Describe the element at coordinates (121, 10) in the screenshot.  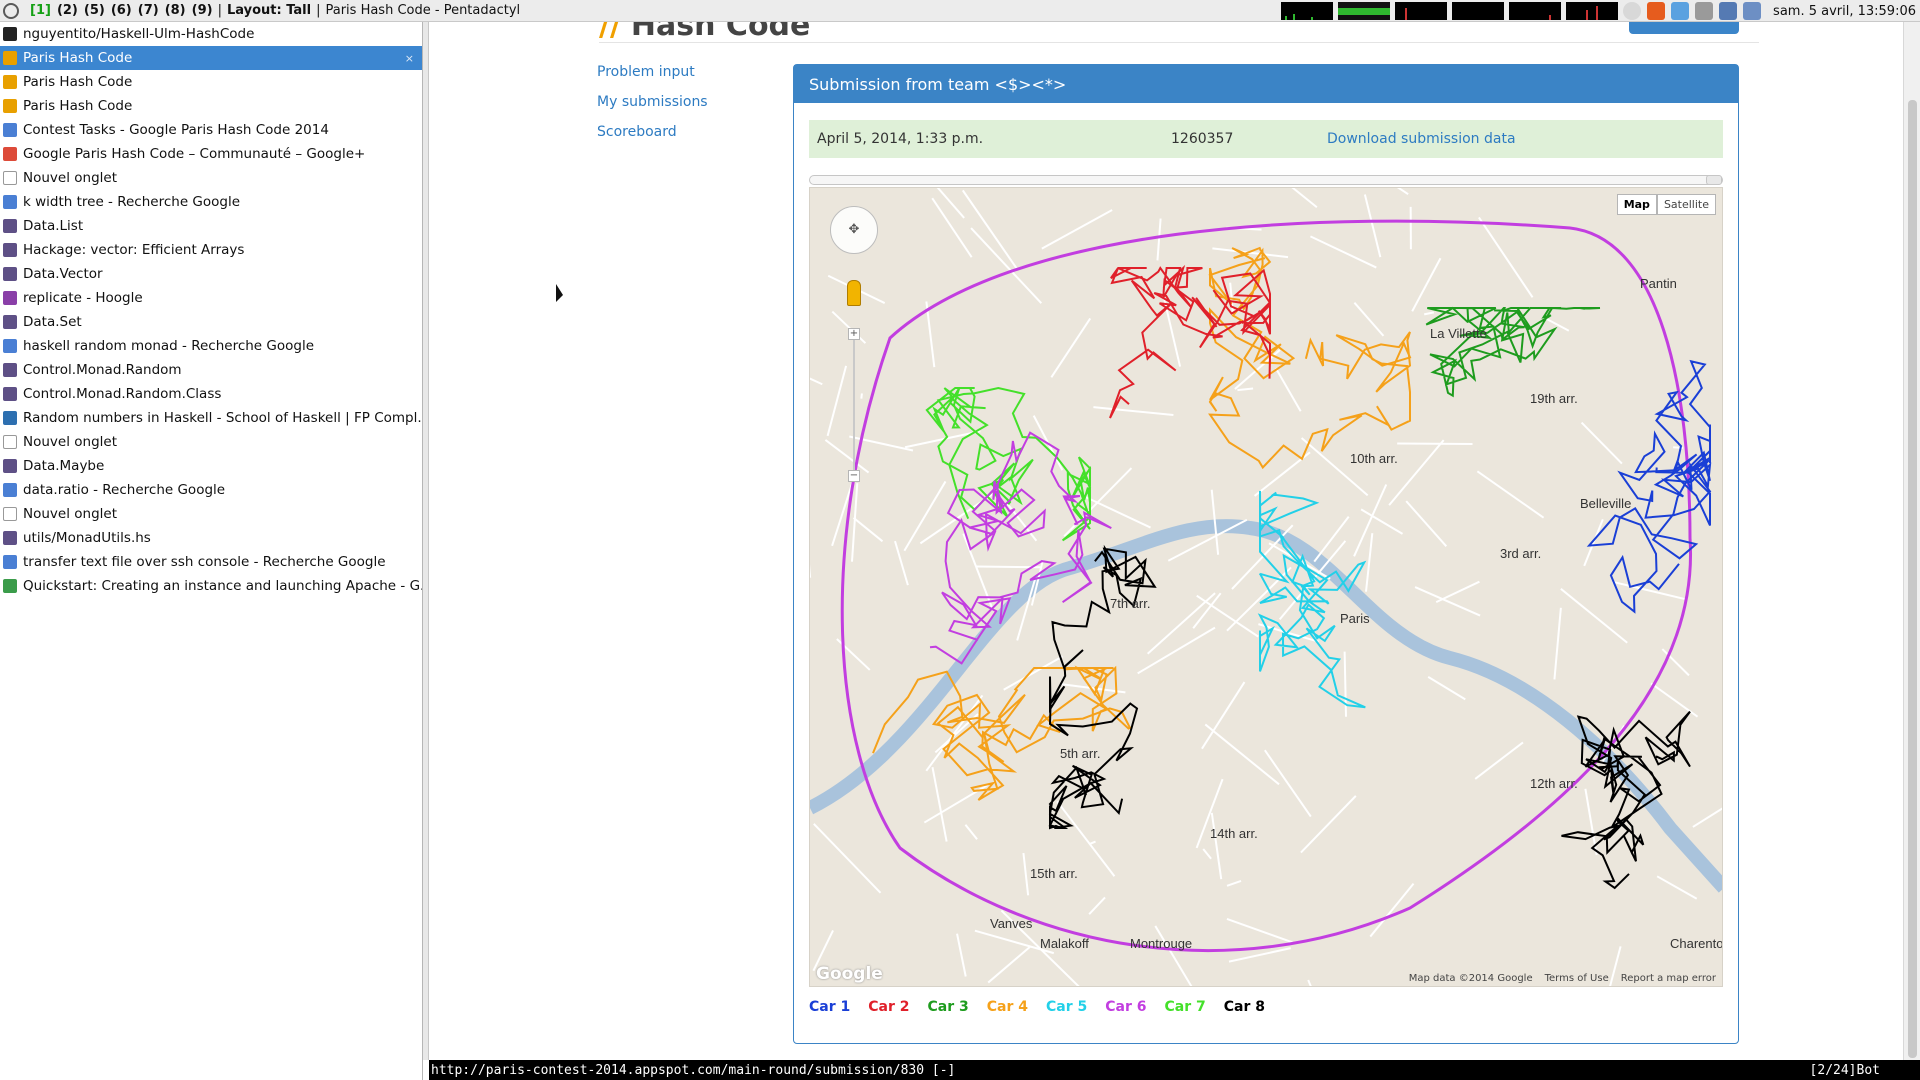
I see `workspace-6: (6)` at that location.